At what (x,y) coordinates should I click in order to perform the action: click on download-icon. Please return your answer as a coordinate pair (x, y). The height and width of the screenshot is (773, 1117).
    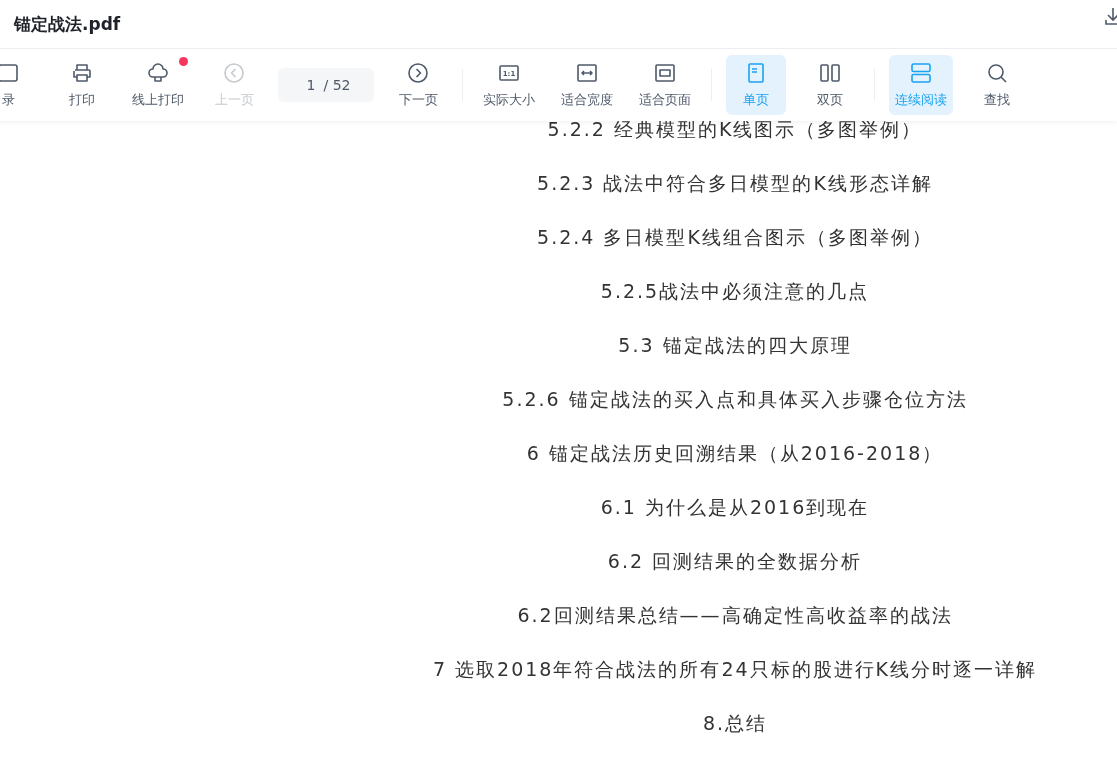
    Looking at the image, I should click on (1110, 16).